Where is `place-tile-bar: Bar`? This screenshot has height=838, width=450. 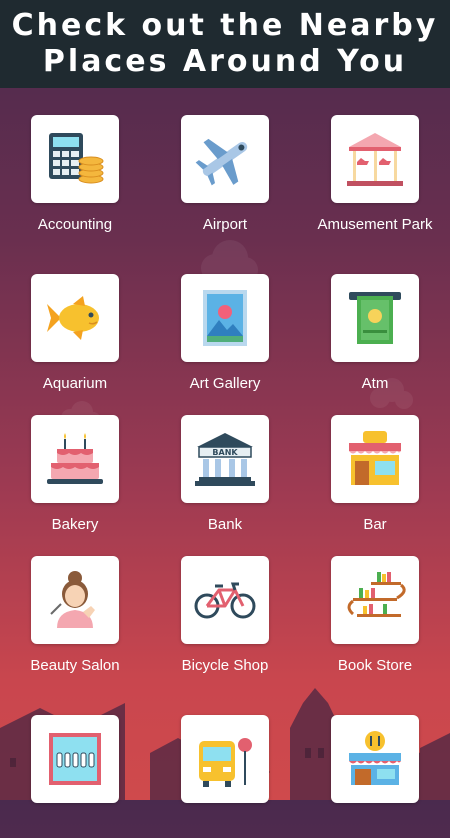
place-tile-bar: Bar is located at coordinates (375, 463).